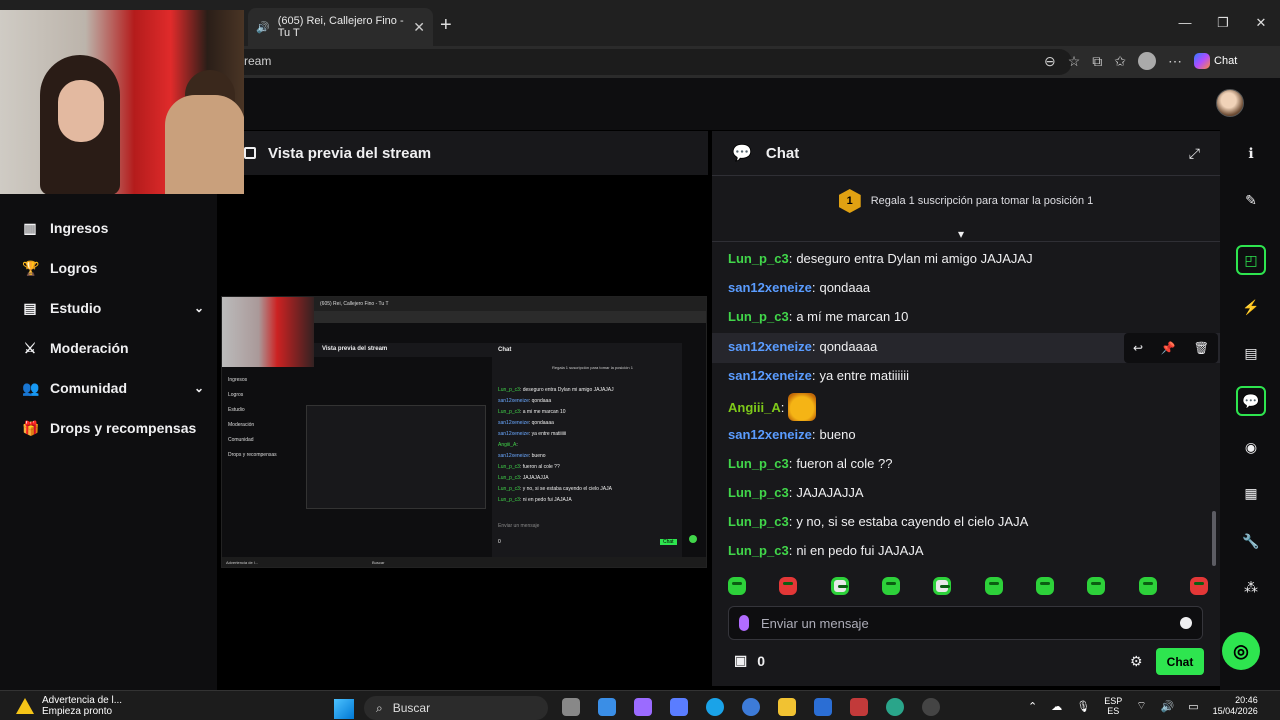 This screenshot has height=720, width=1280. I want to click on browser-tab: 🔊 (605) Rei, Callejero Fino - Tu T ✕, so click(340, 27).